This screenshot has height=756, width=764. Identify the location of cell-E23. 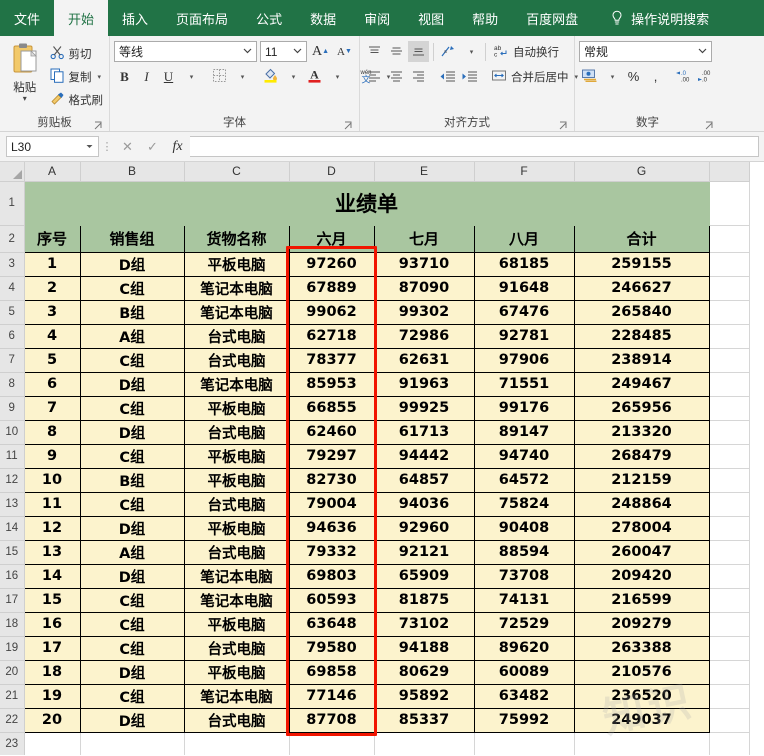
(424, 743).